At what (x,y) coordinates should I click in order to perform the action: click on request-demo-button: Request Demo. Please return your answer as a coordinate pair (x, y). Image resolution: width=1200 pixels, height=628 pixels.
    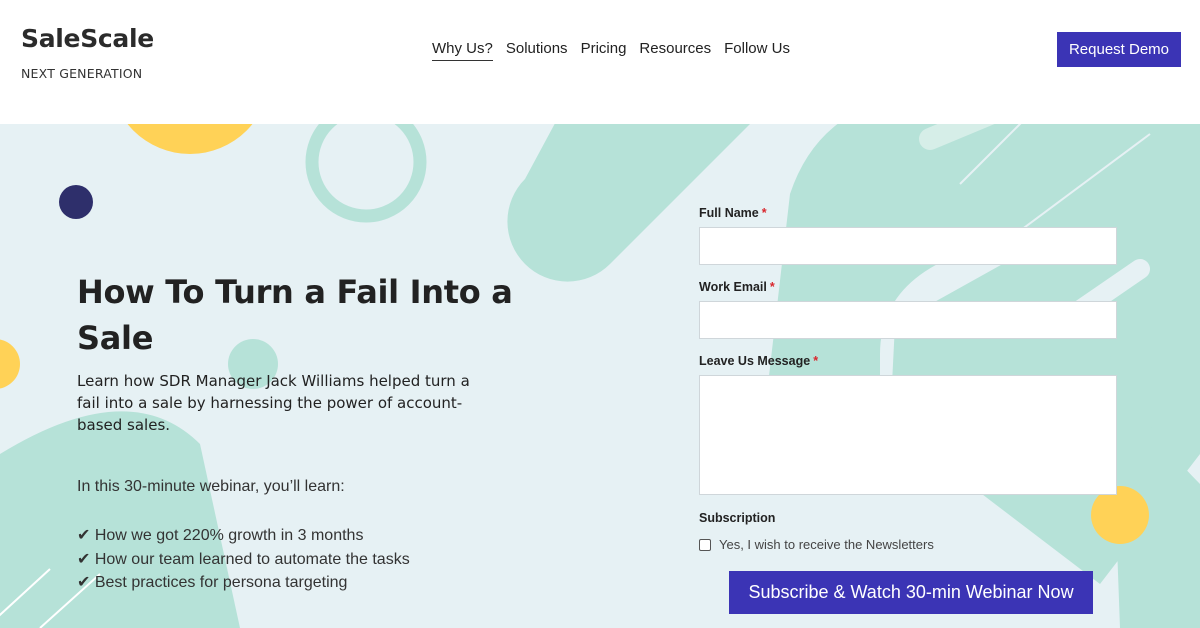
    Looking at the image, I should click on (1119, 49).